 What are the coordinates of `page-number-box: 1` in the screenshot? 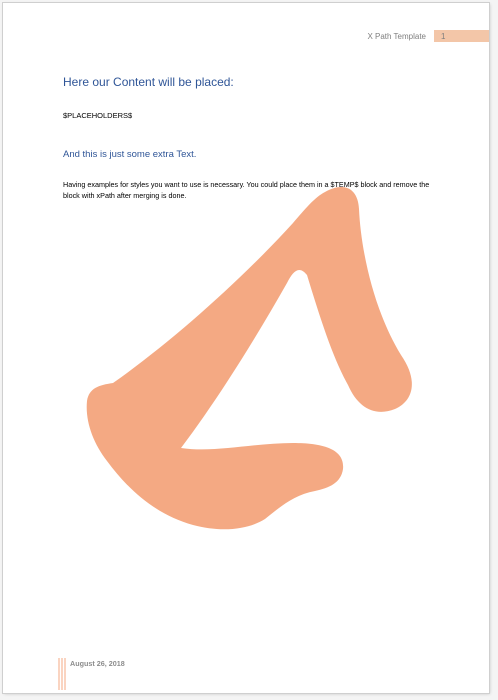 It's located at (461, 36).